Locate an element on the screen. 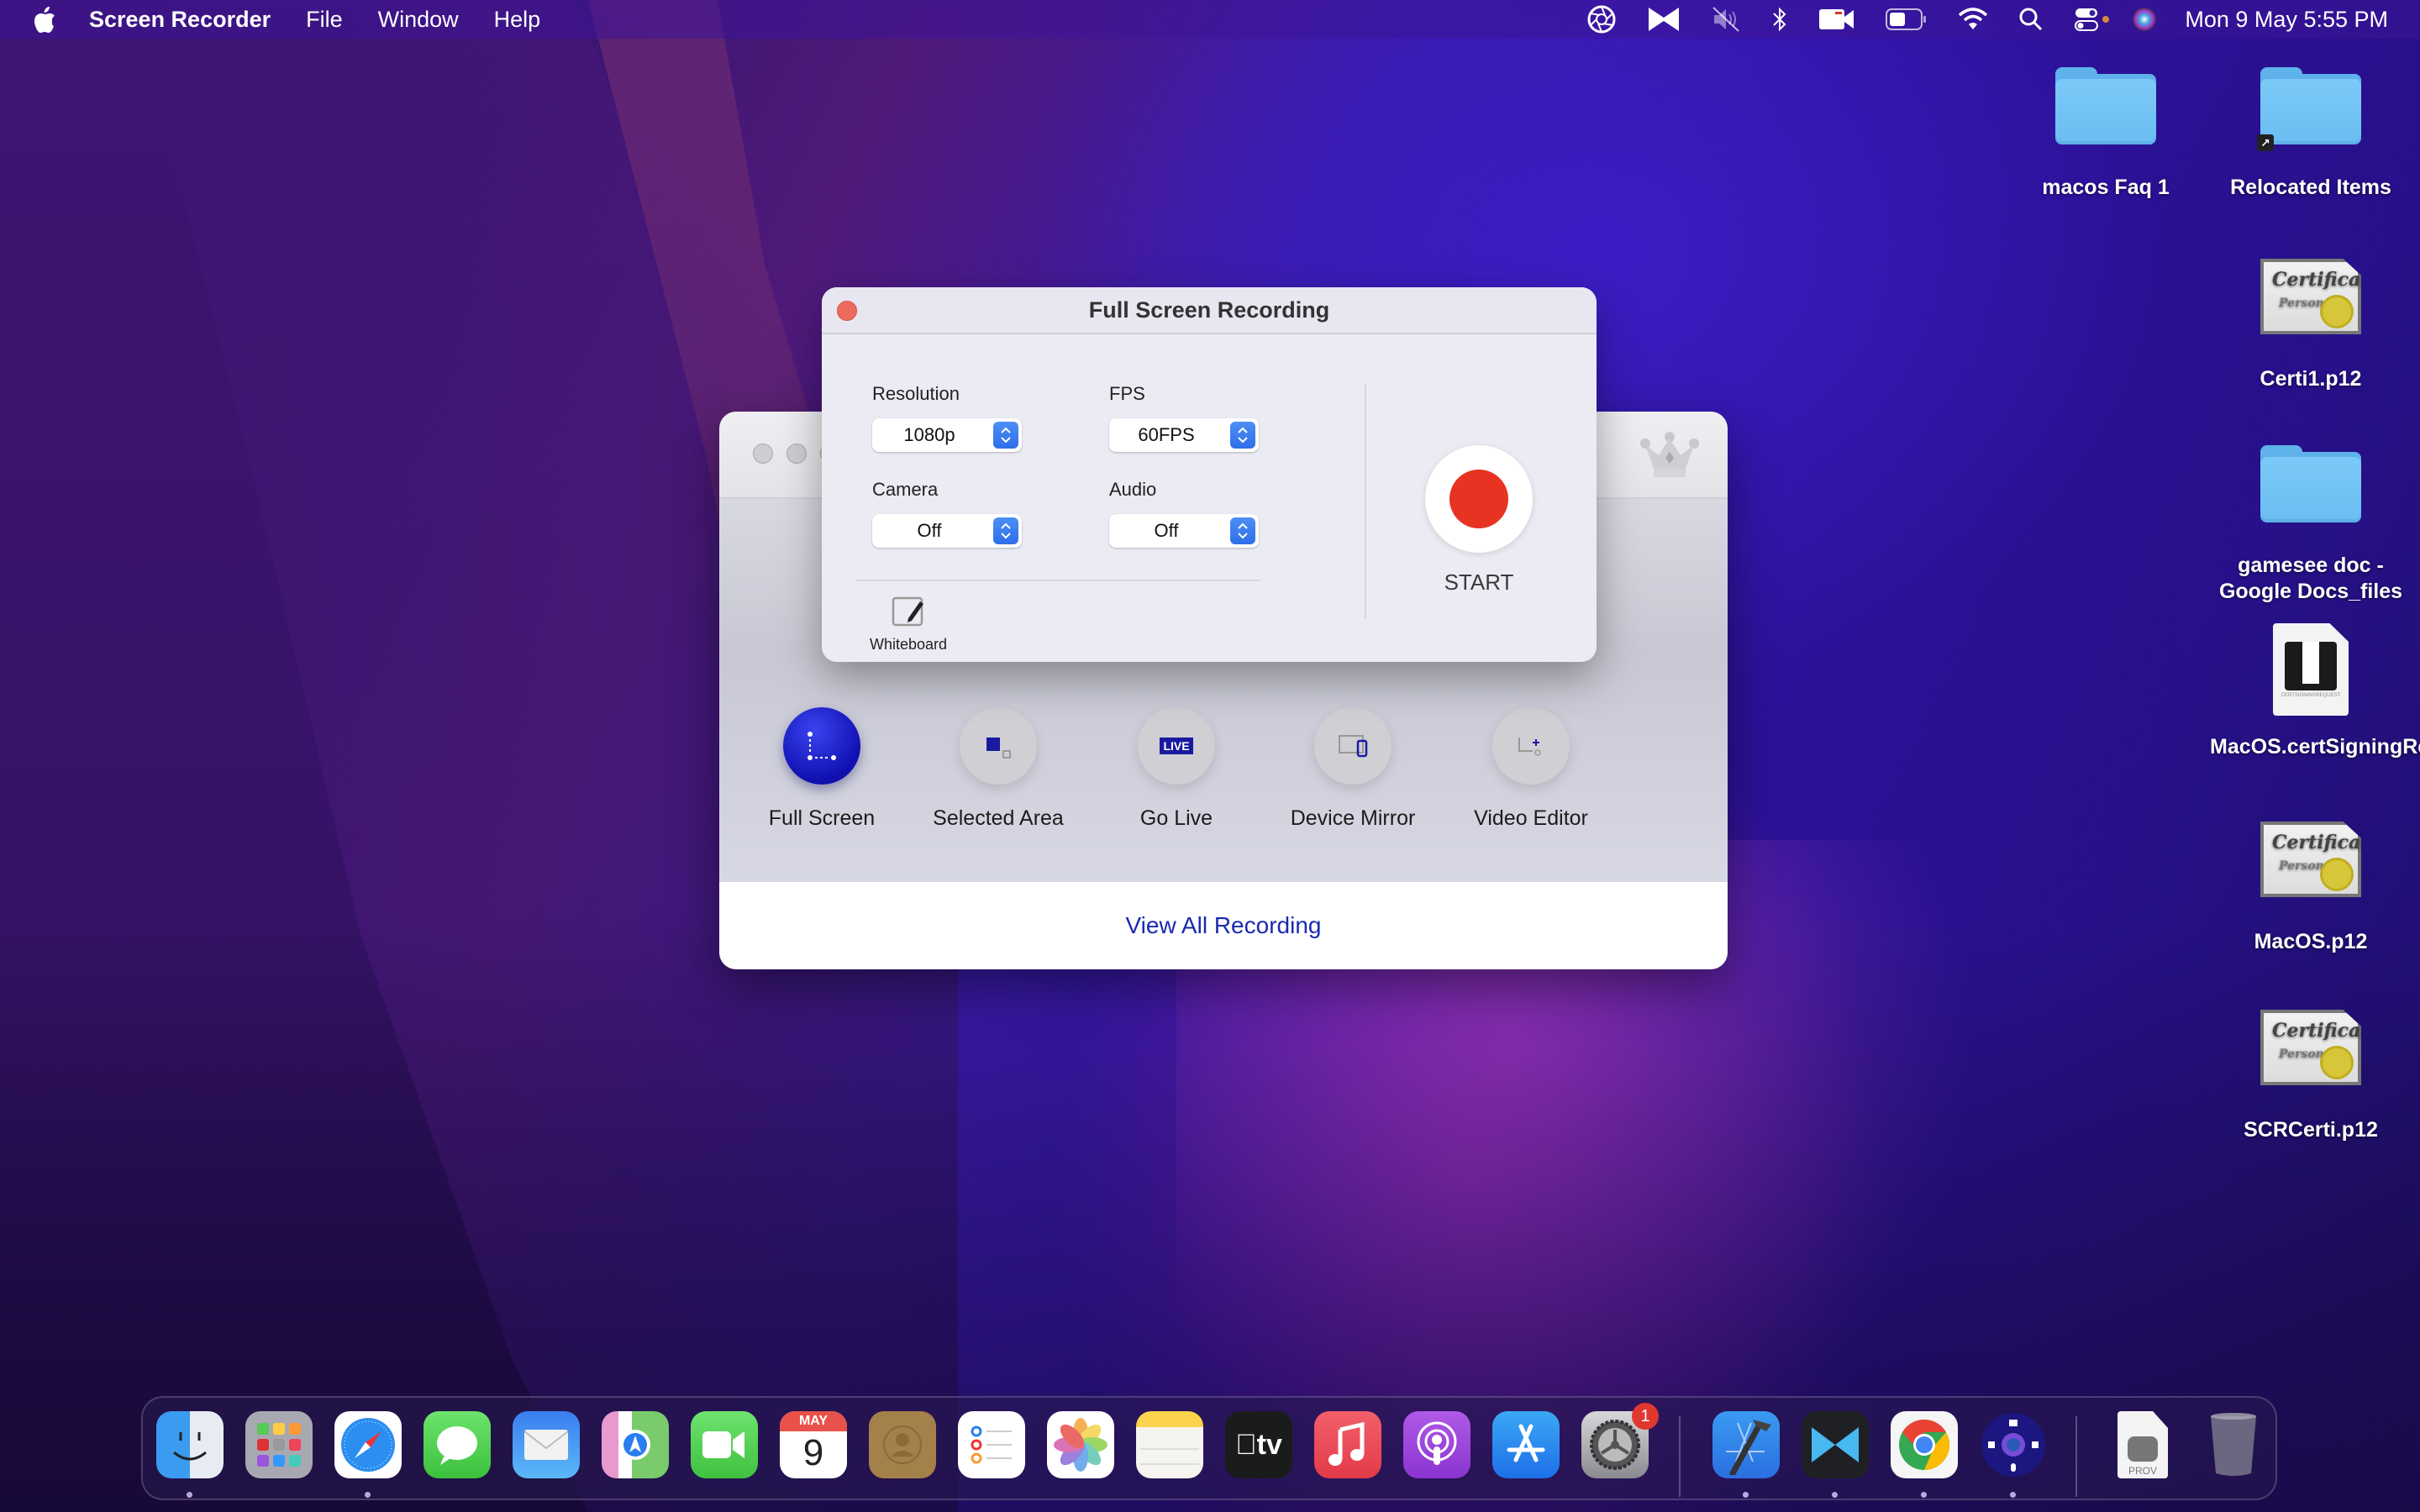 The height and width of the screenshot is (1512, 2420). dock-trash is located at coordinates (2233, 1444).